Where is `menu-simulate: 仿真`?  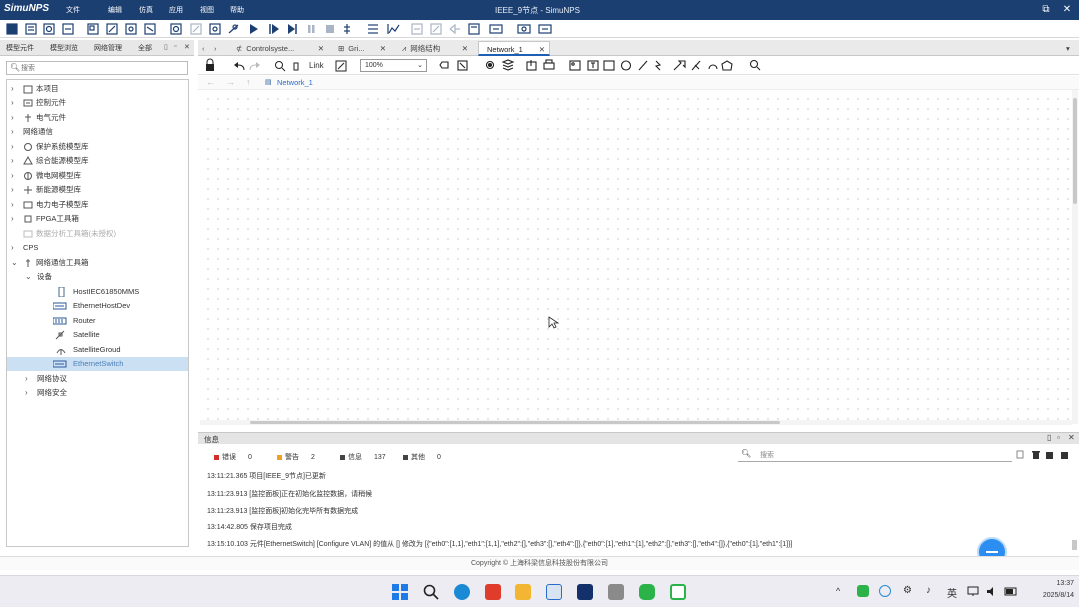 menu-simulate: 仿真 is located at coordinates (146, 10).